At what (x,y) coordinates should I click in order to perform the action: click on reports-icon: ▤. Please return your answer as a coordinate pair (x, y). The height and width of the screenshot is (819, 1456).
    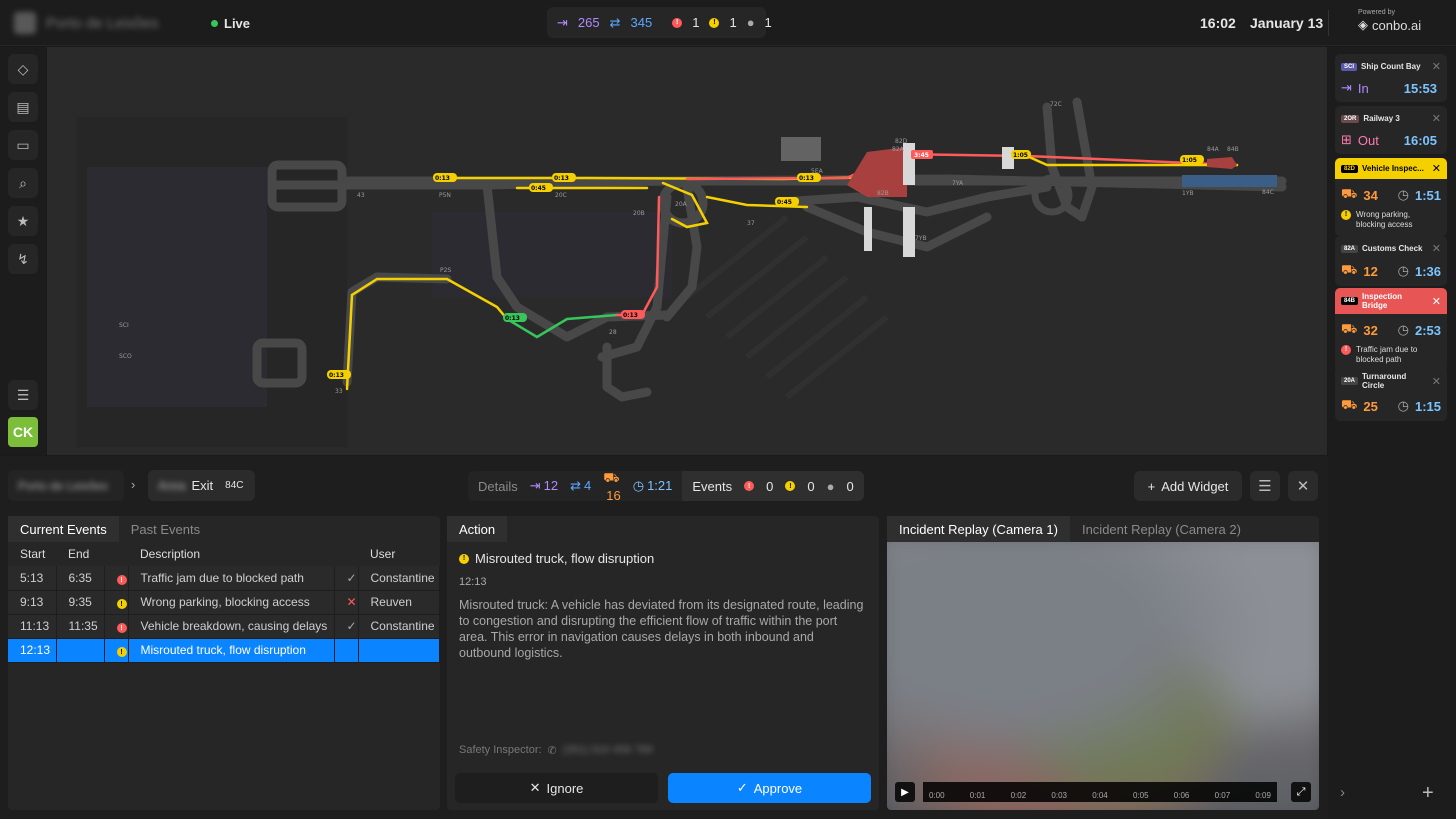
    Looking at the image, I should click on (23, 107).